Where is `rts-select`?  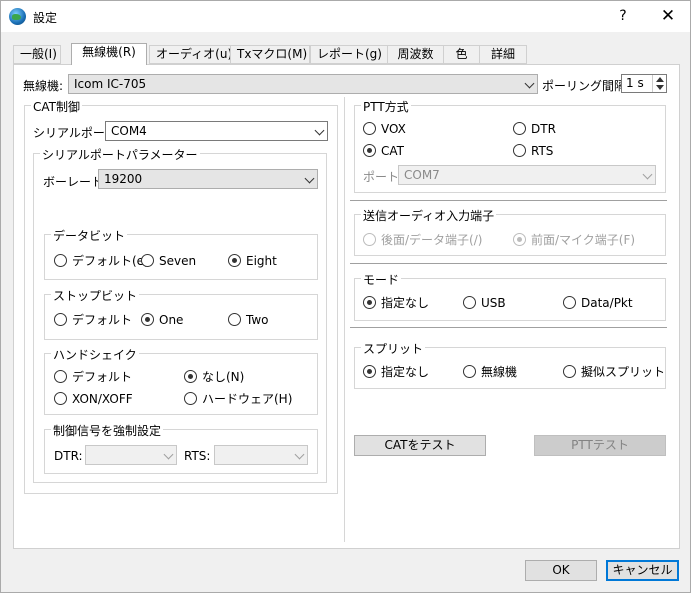 rts-select is located at coordinates (261, 455).